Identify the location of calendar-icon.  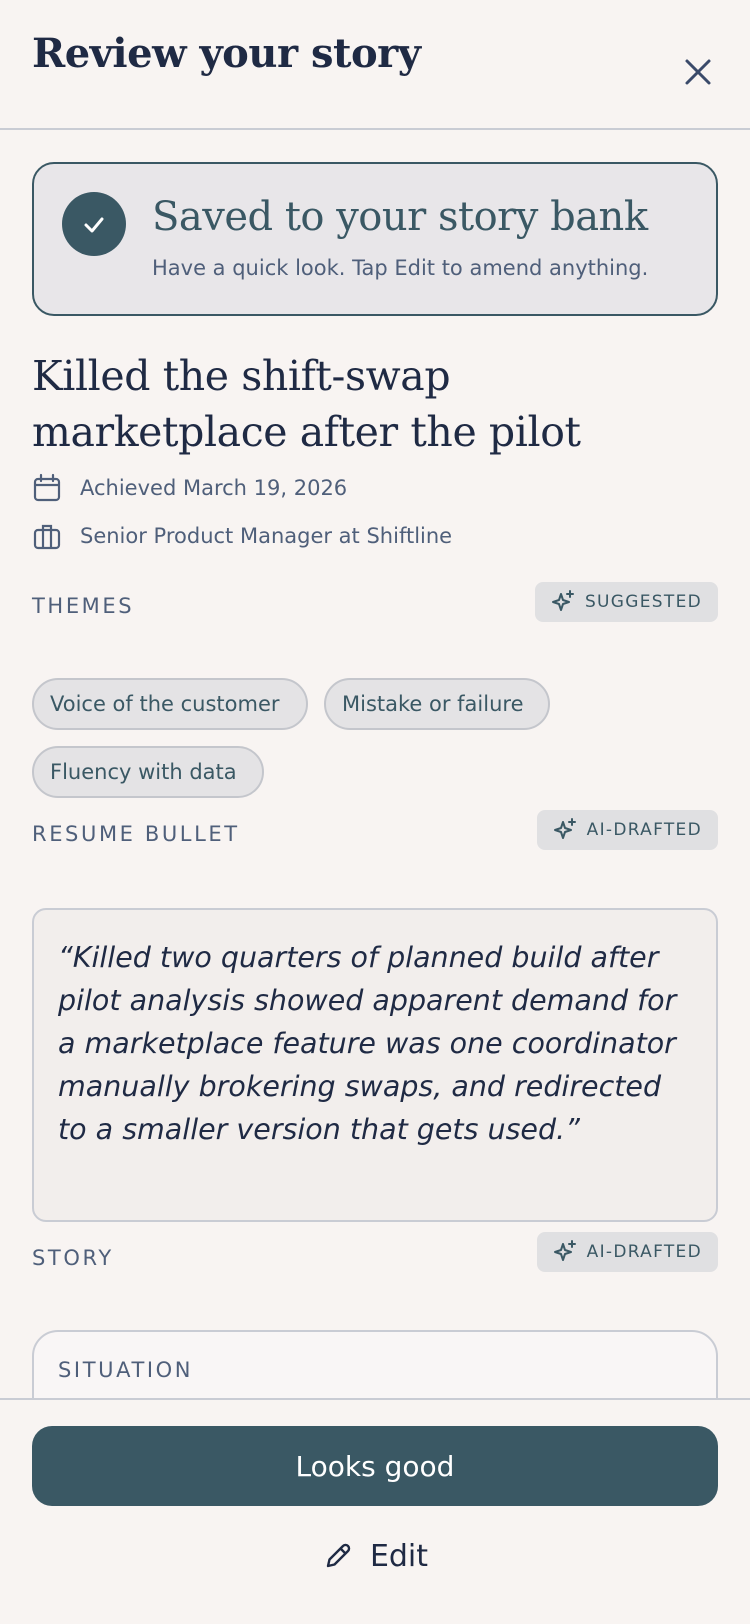
(48, 488).